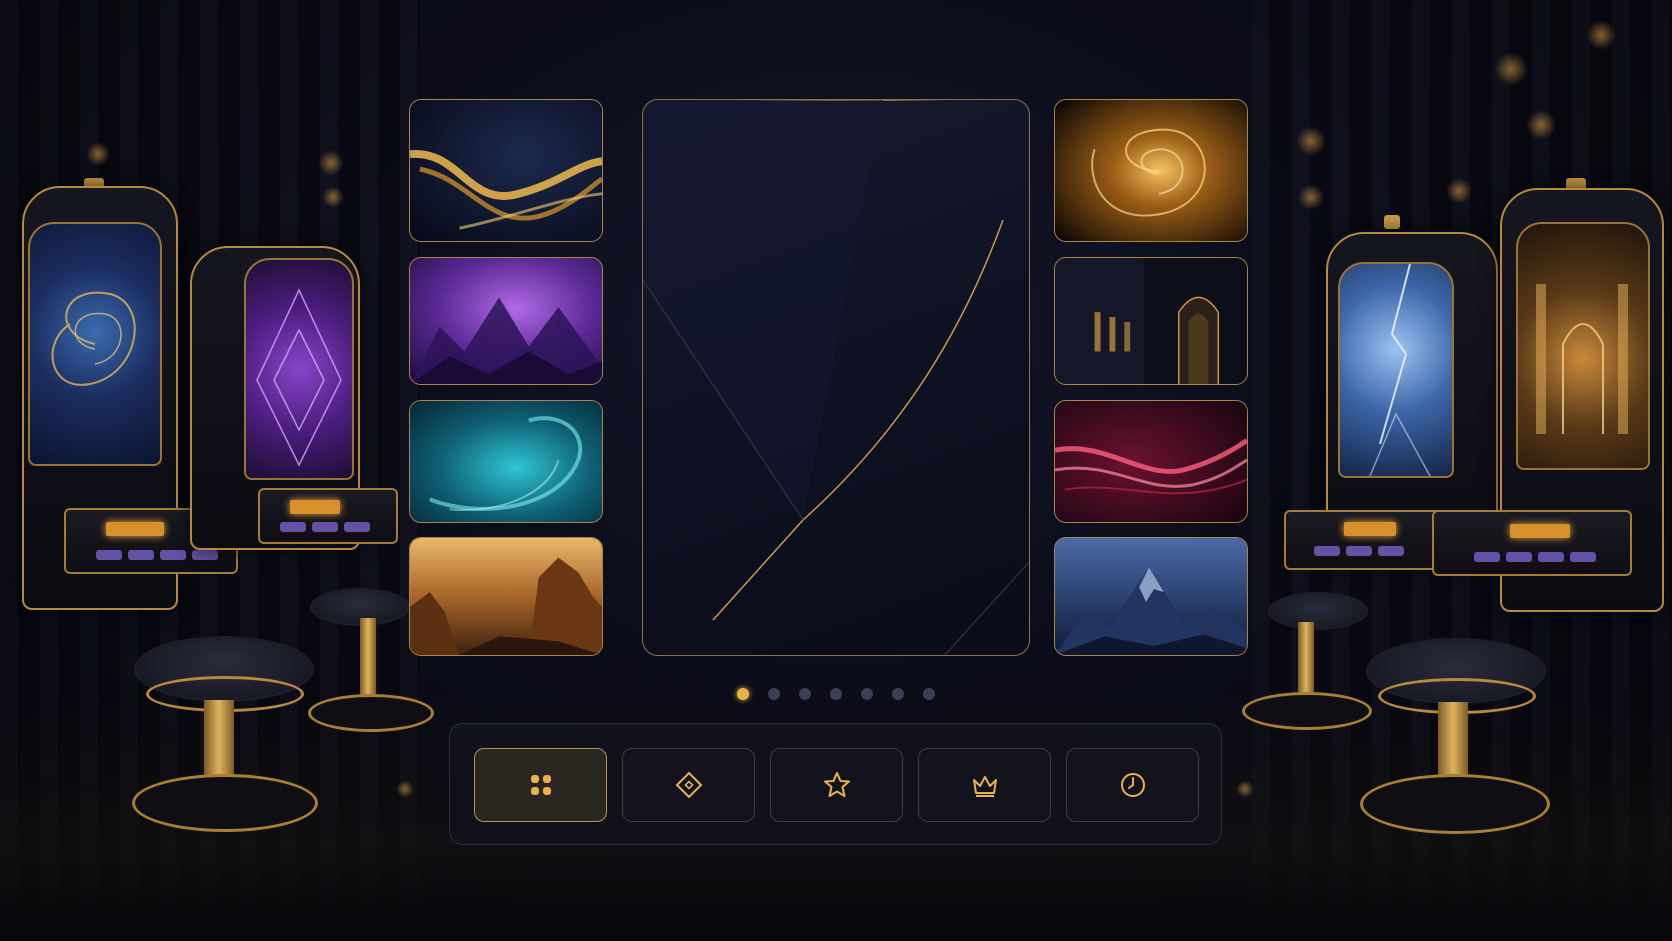 This screenshot has width=1672, height=941. I want to click on crown-icon, so click(984, 786).